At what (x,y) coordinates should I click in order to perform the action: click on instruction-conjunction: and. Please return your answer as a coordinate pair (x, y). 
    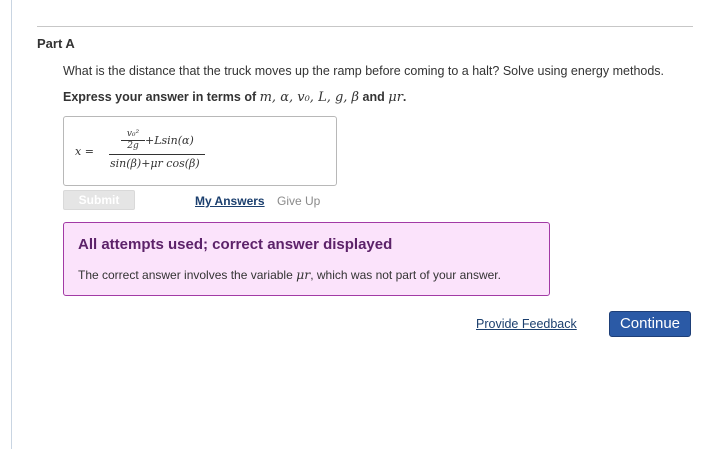
    Looking at the image, I should click on (374, 97).